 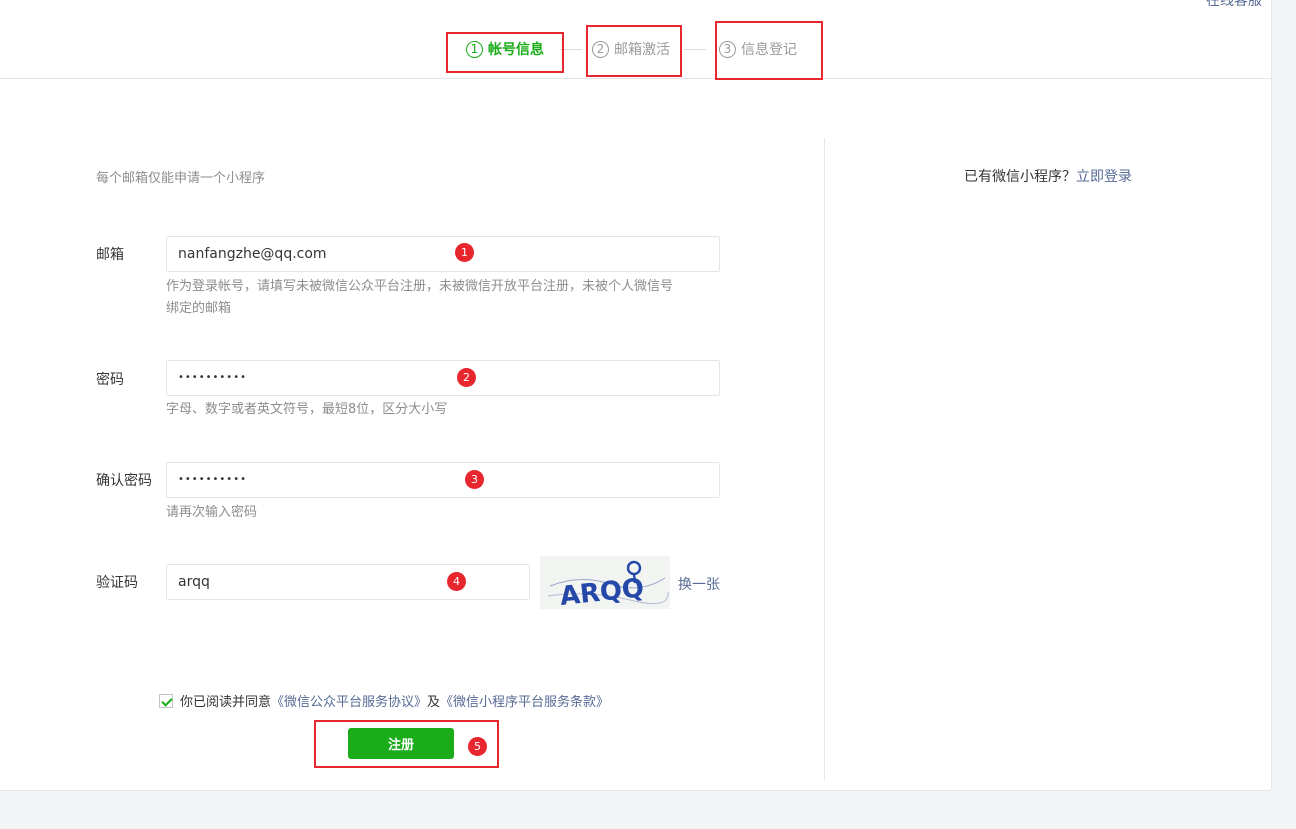 I want to click on service-terms-link: 《微信小程序平台服务条款》, so click(x=524, y=700).